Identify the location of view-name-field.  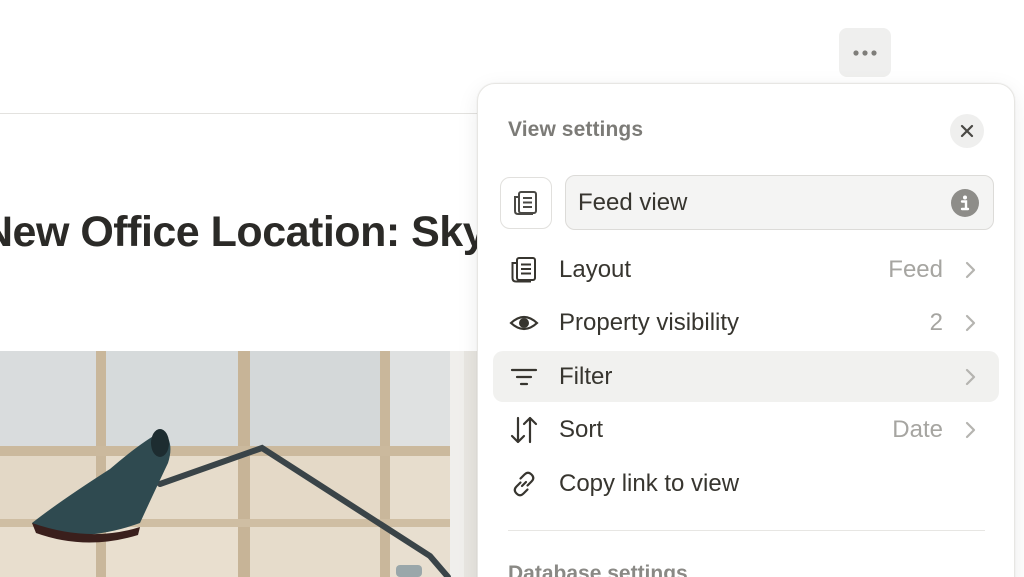
(779, 202).